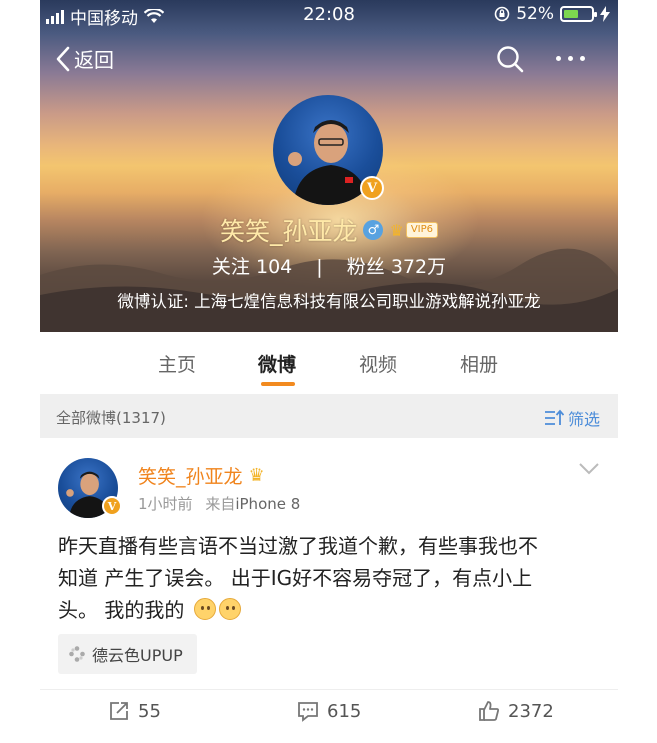 The image size is (657, 743). Describe the element at coordinates (479, 363) in the screenshot. I see `tab-album: 相册` at that location.